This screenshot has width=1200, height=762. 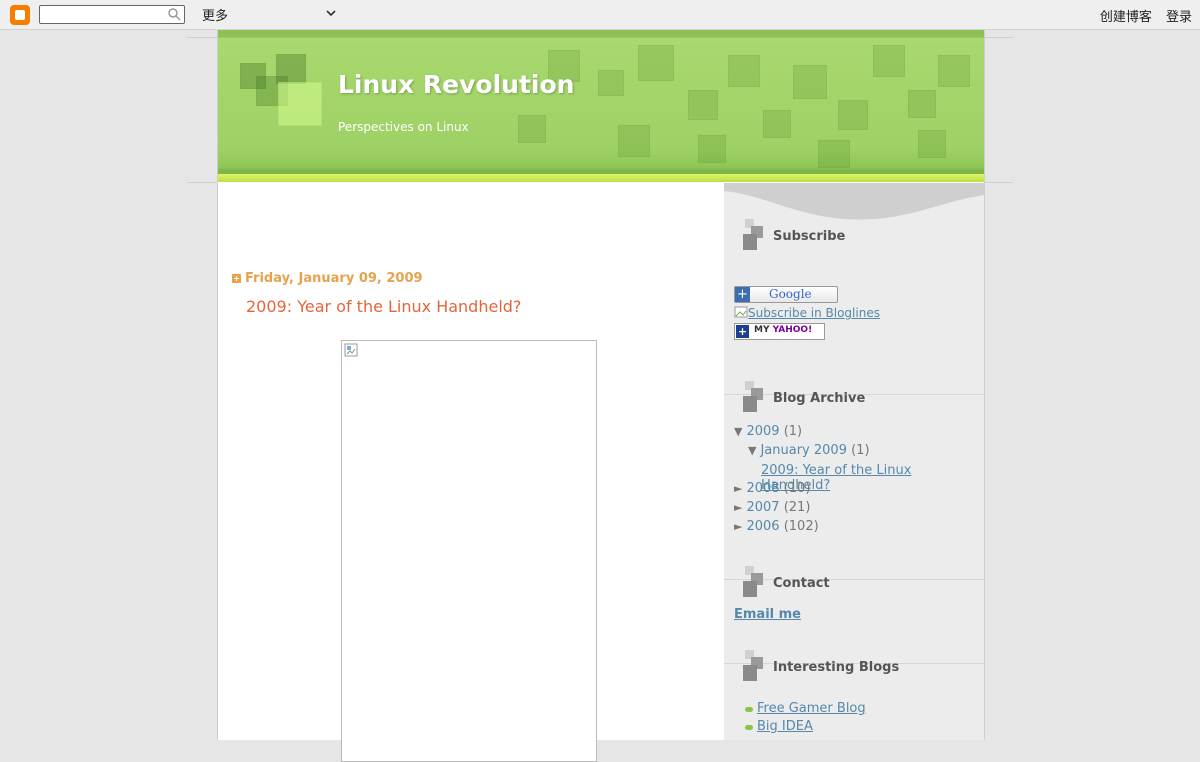 I want to click on archive-month-label: January 2009, so click(x=803, y=450).